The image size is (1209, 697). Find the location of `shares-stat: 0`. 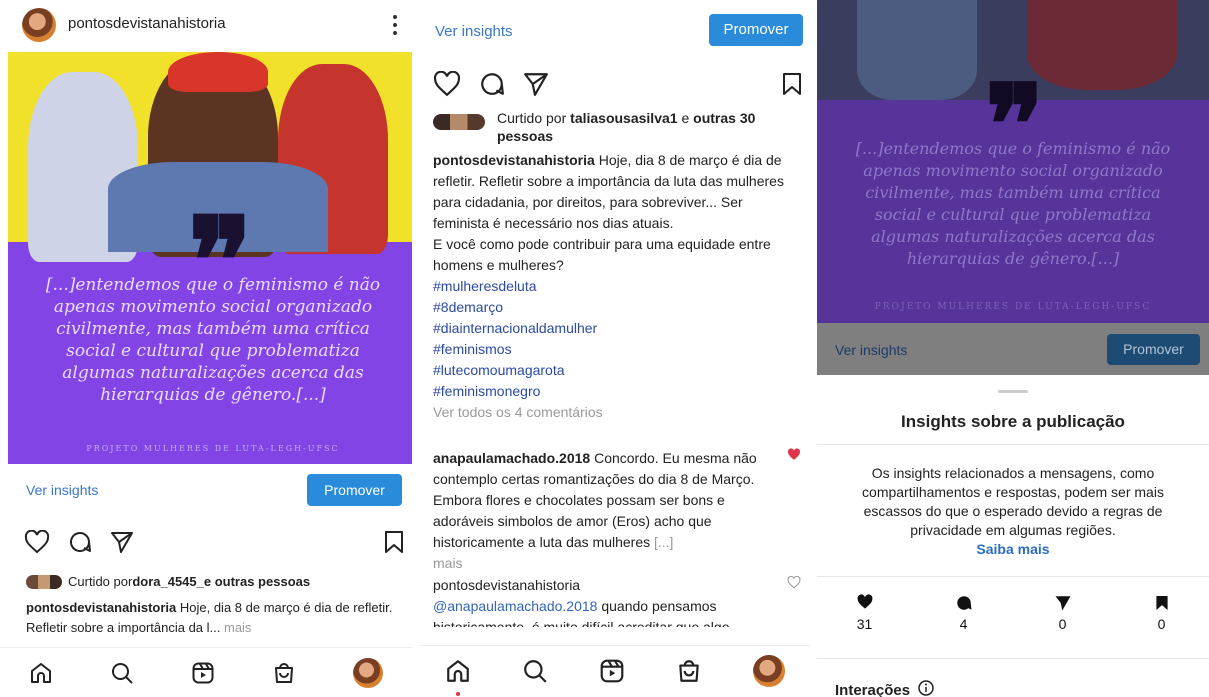

shares-stat: 0 is located at coordinates (1062, 613).